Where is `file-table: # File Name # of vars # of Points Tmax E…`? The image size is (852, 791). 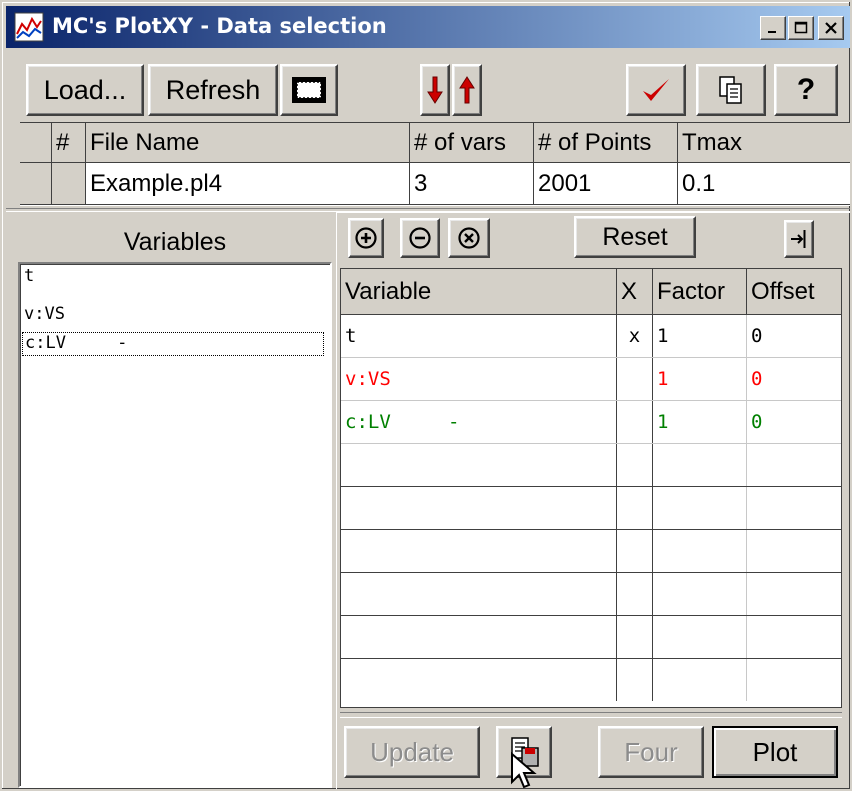 file-table: # File Name # of vars # of Points Tmax E… is located at coordinates (435, 164).